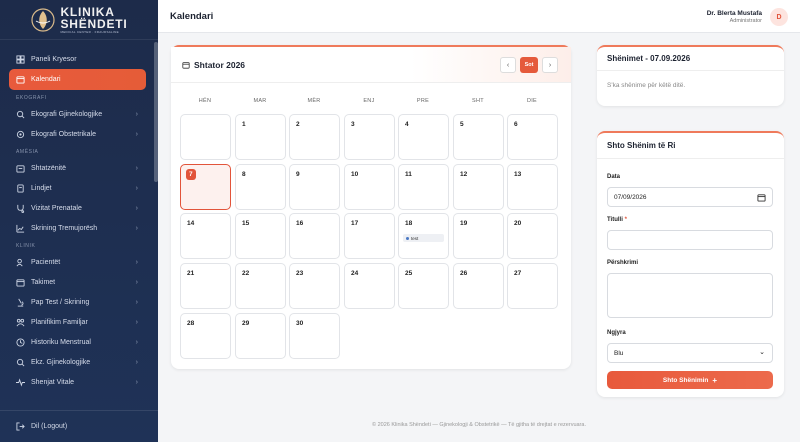 The width and height of the screenshot is (800, 442). What do you see at coordinates (369, 137) in the screenshot?
I see `calendar-day-3: 3` at bounding box center [369, 137].